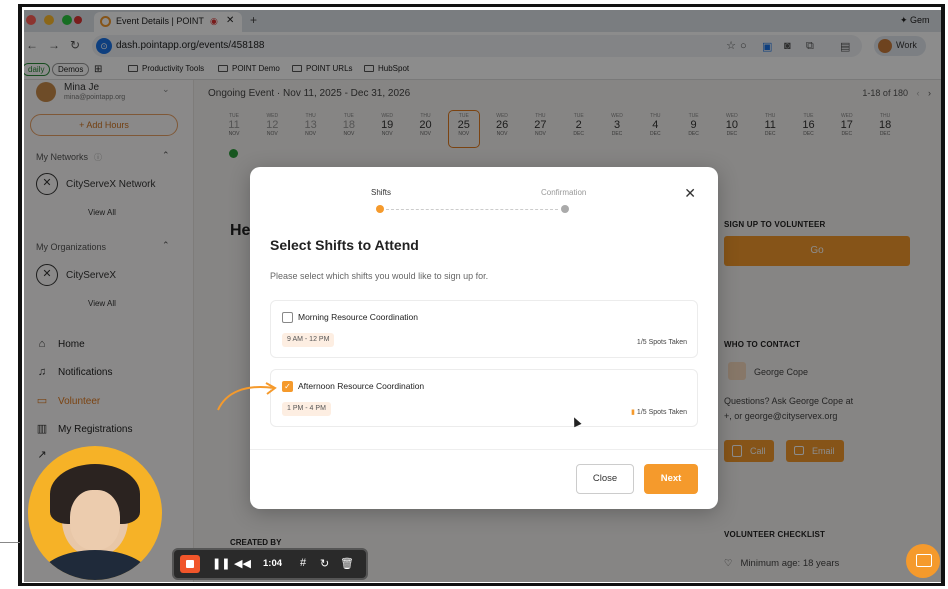  What do you see at coordinates (671, 479) in the screenshot?
I see `next-button: Next` at bounding box center [671, 479].